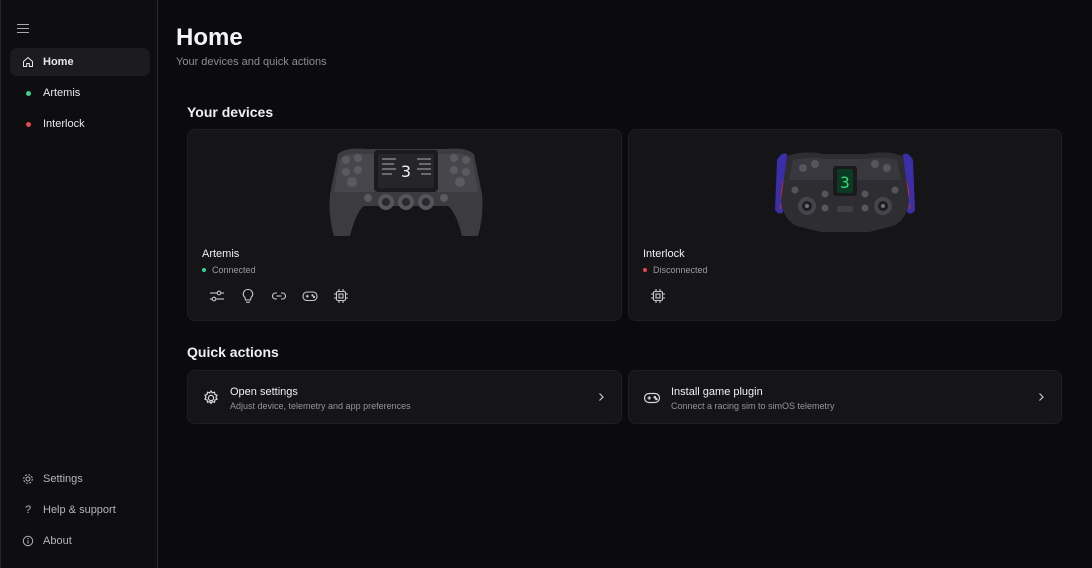 This screenshot has height=568, width=1092. I want to click on lightbulb-icon, so click(248, 296).